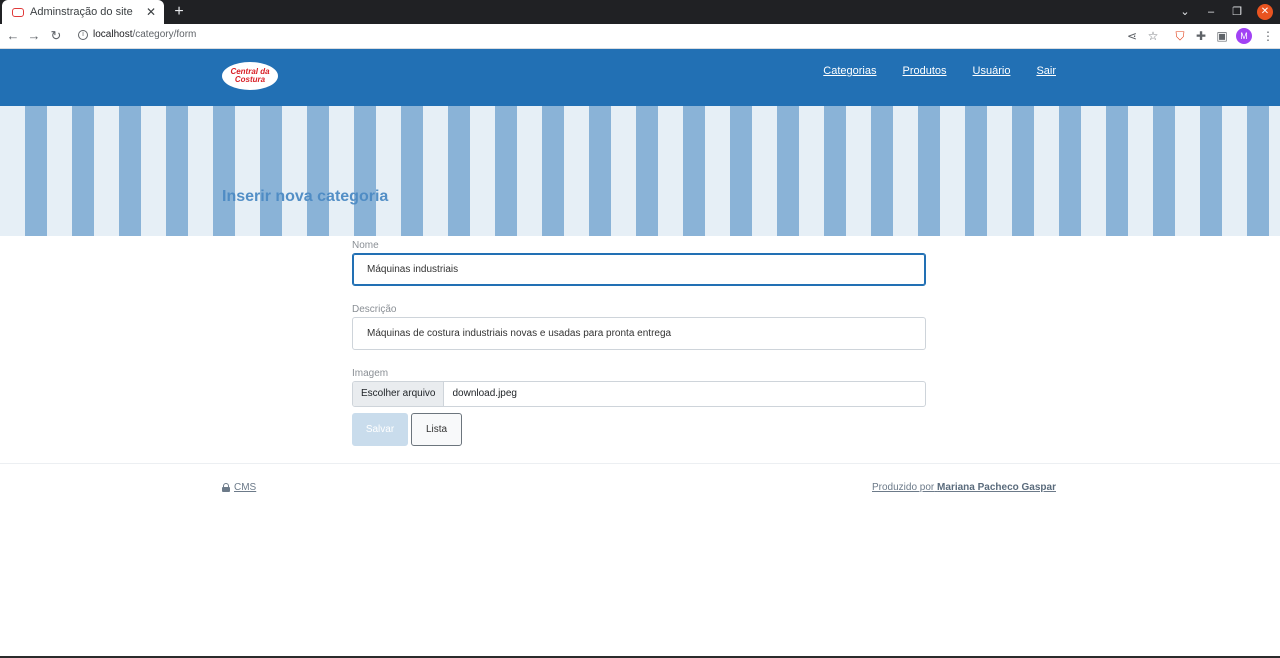  I want to click on lock-icon, so click(226, 487).